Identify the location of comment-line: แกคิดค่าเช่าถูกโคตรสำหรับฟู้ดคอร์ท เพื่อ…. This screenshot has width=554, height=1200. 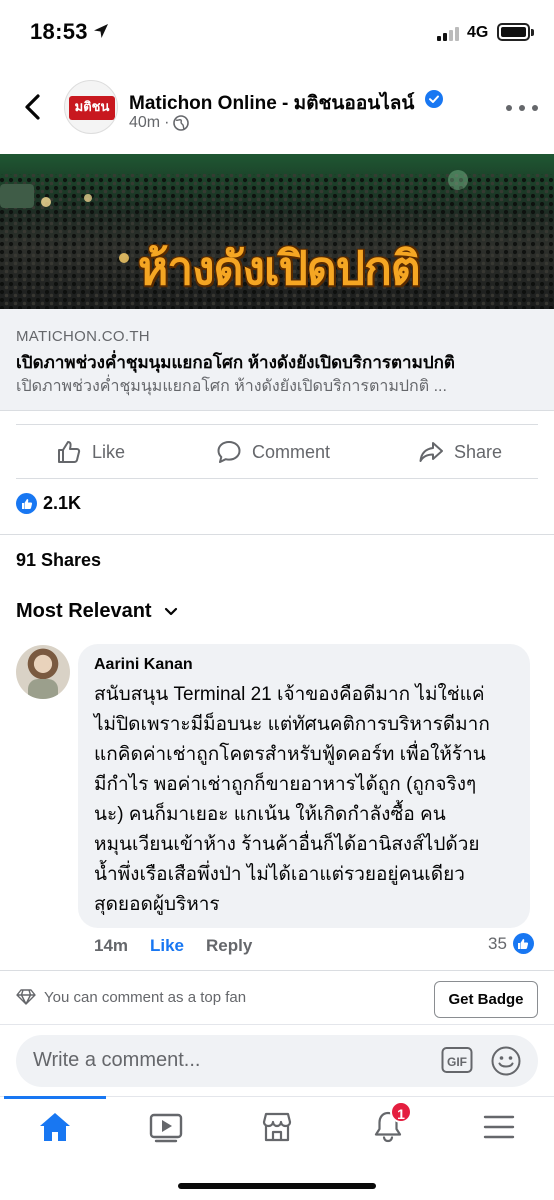
(290, 754).